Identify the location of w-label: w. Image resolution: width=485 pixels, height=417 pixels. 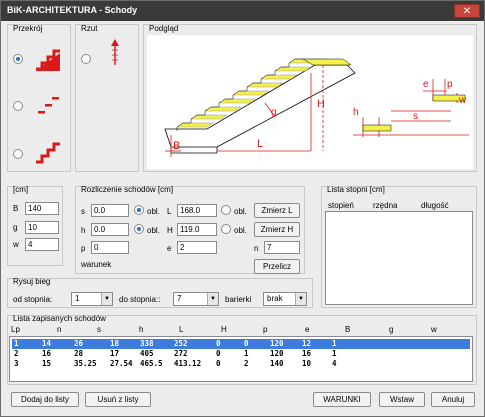
(16, 244).